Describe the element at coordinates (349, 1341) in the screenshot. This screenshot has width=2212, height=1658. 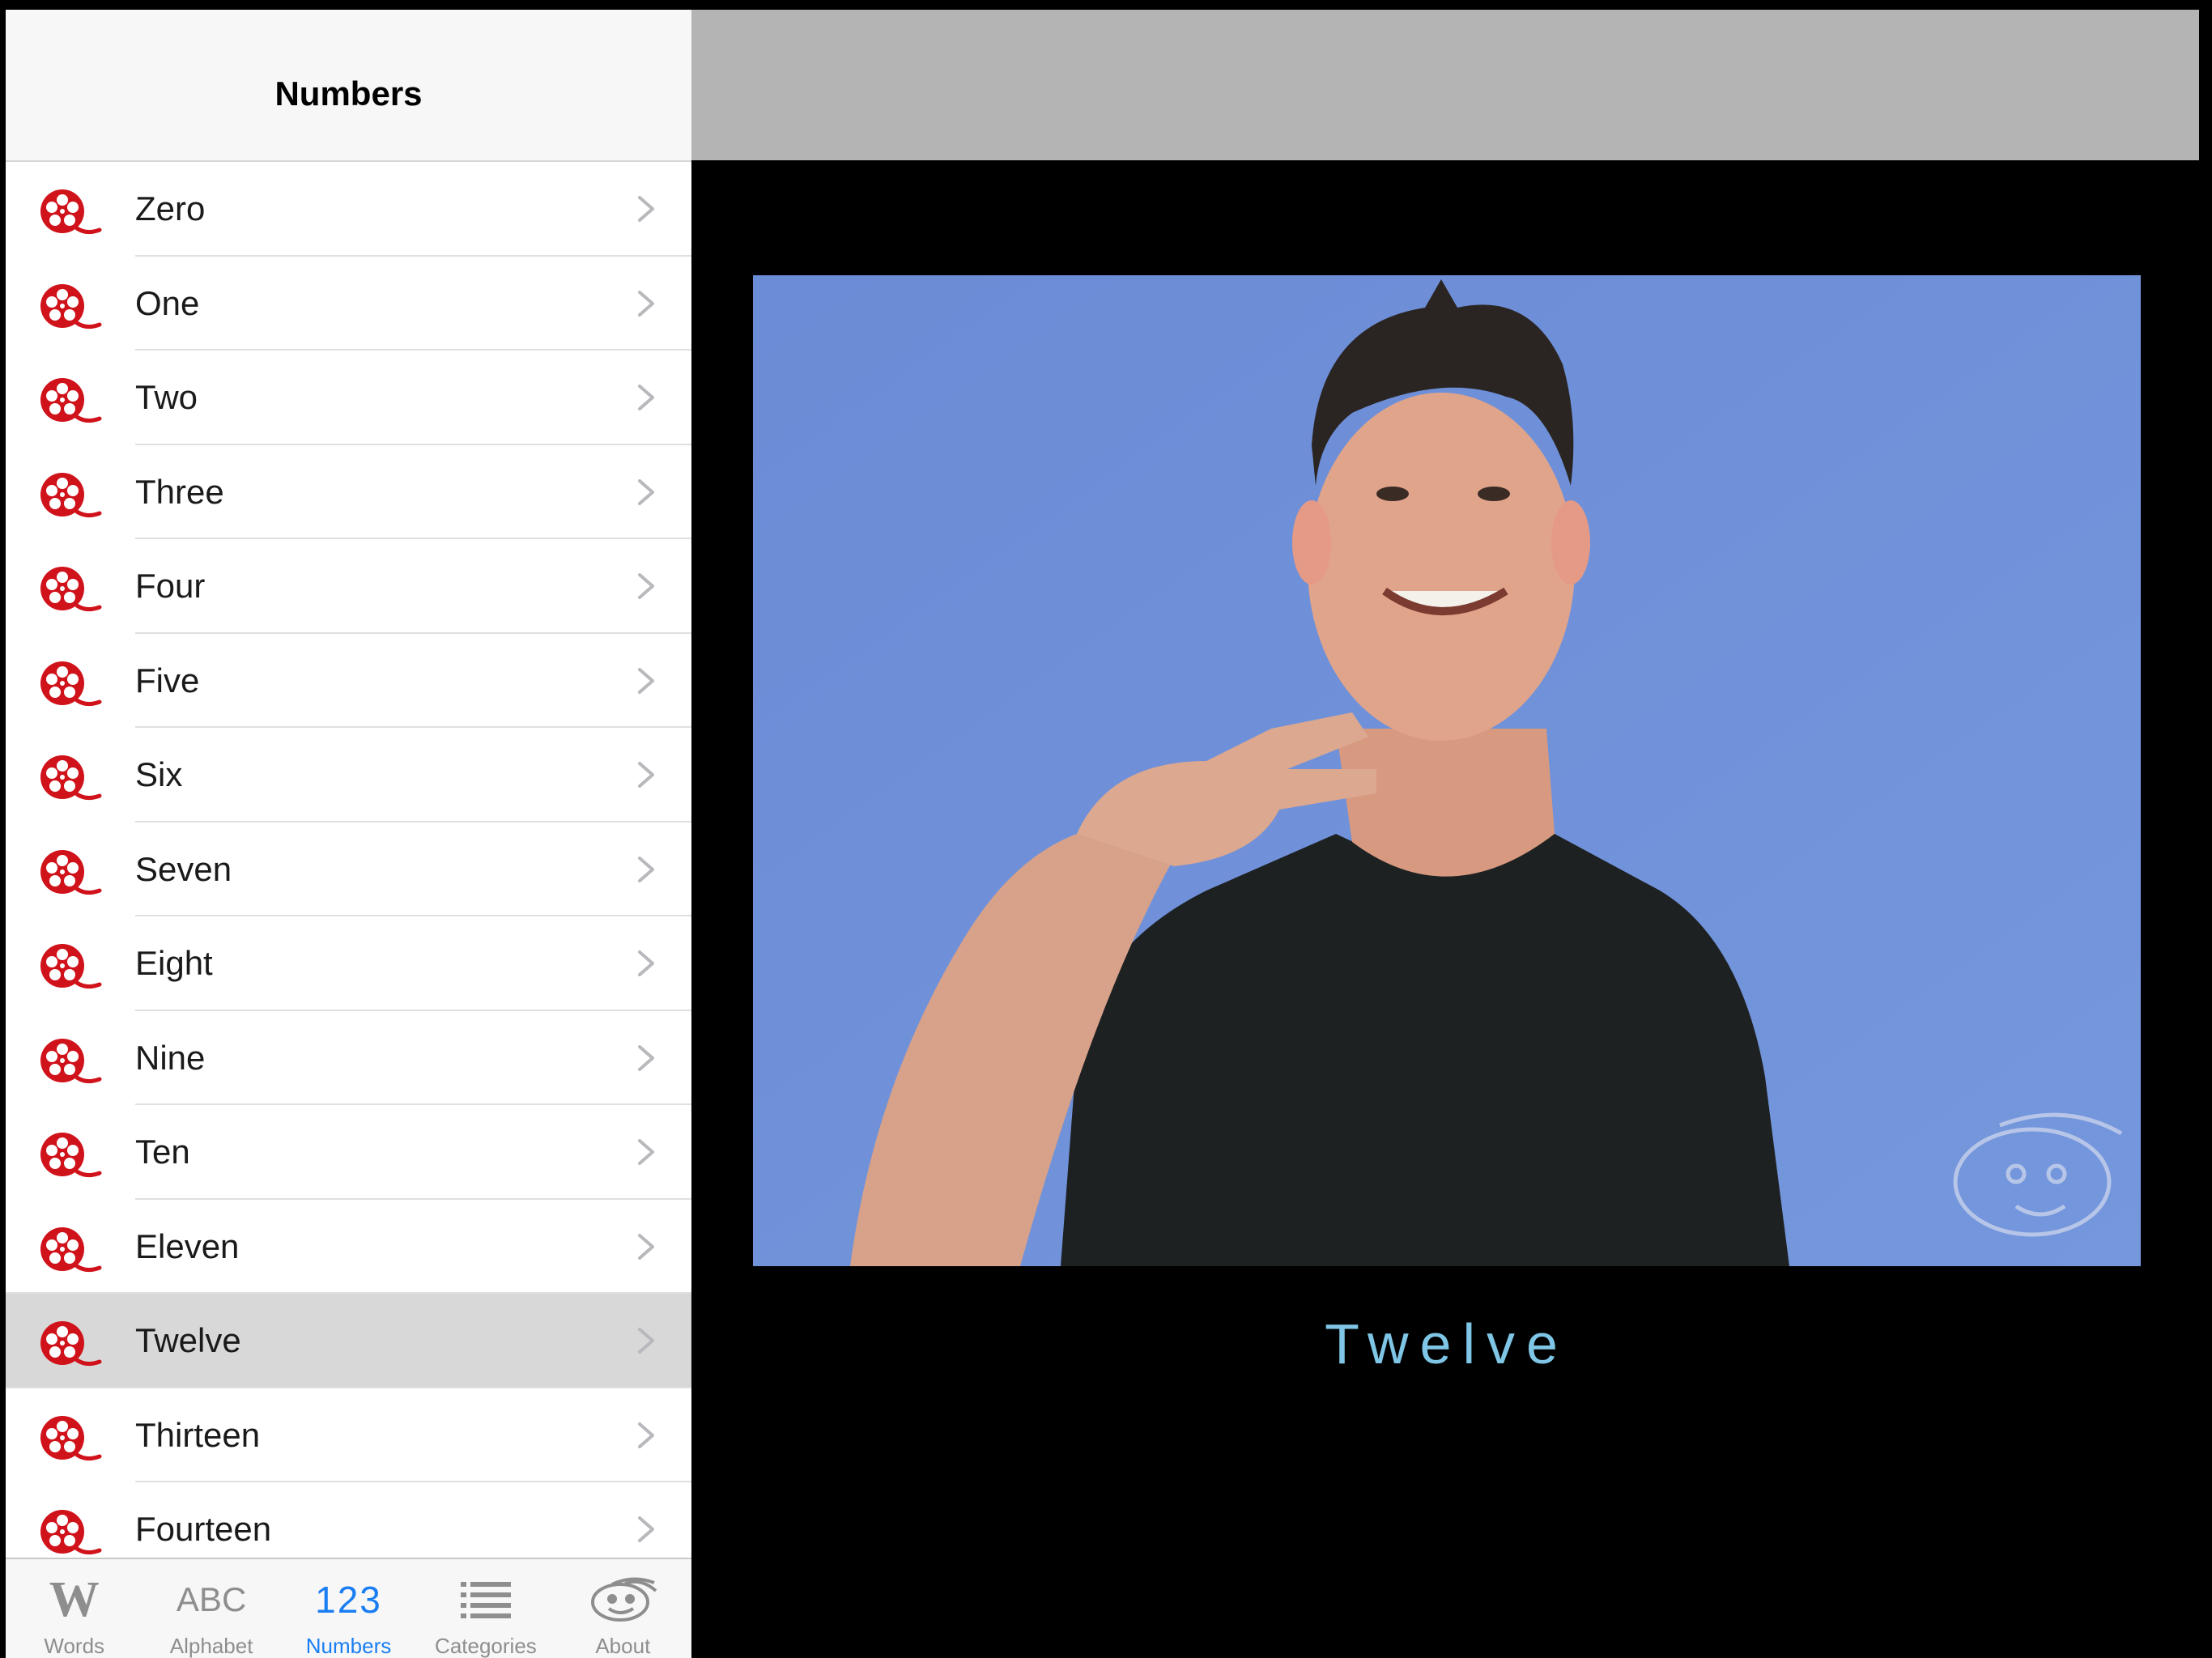
I see `list-item-twelve-selected: Twelve` at that location.